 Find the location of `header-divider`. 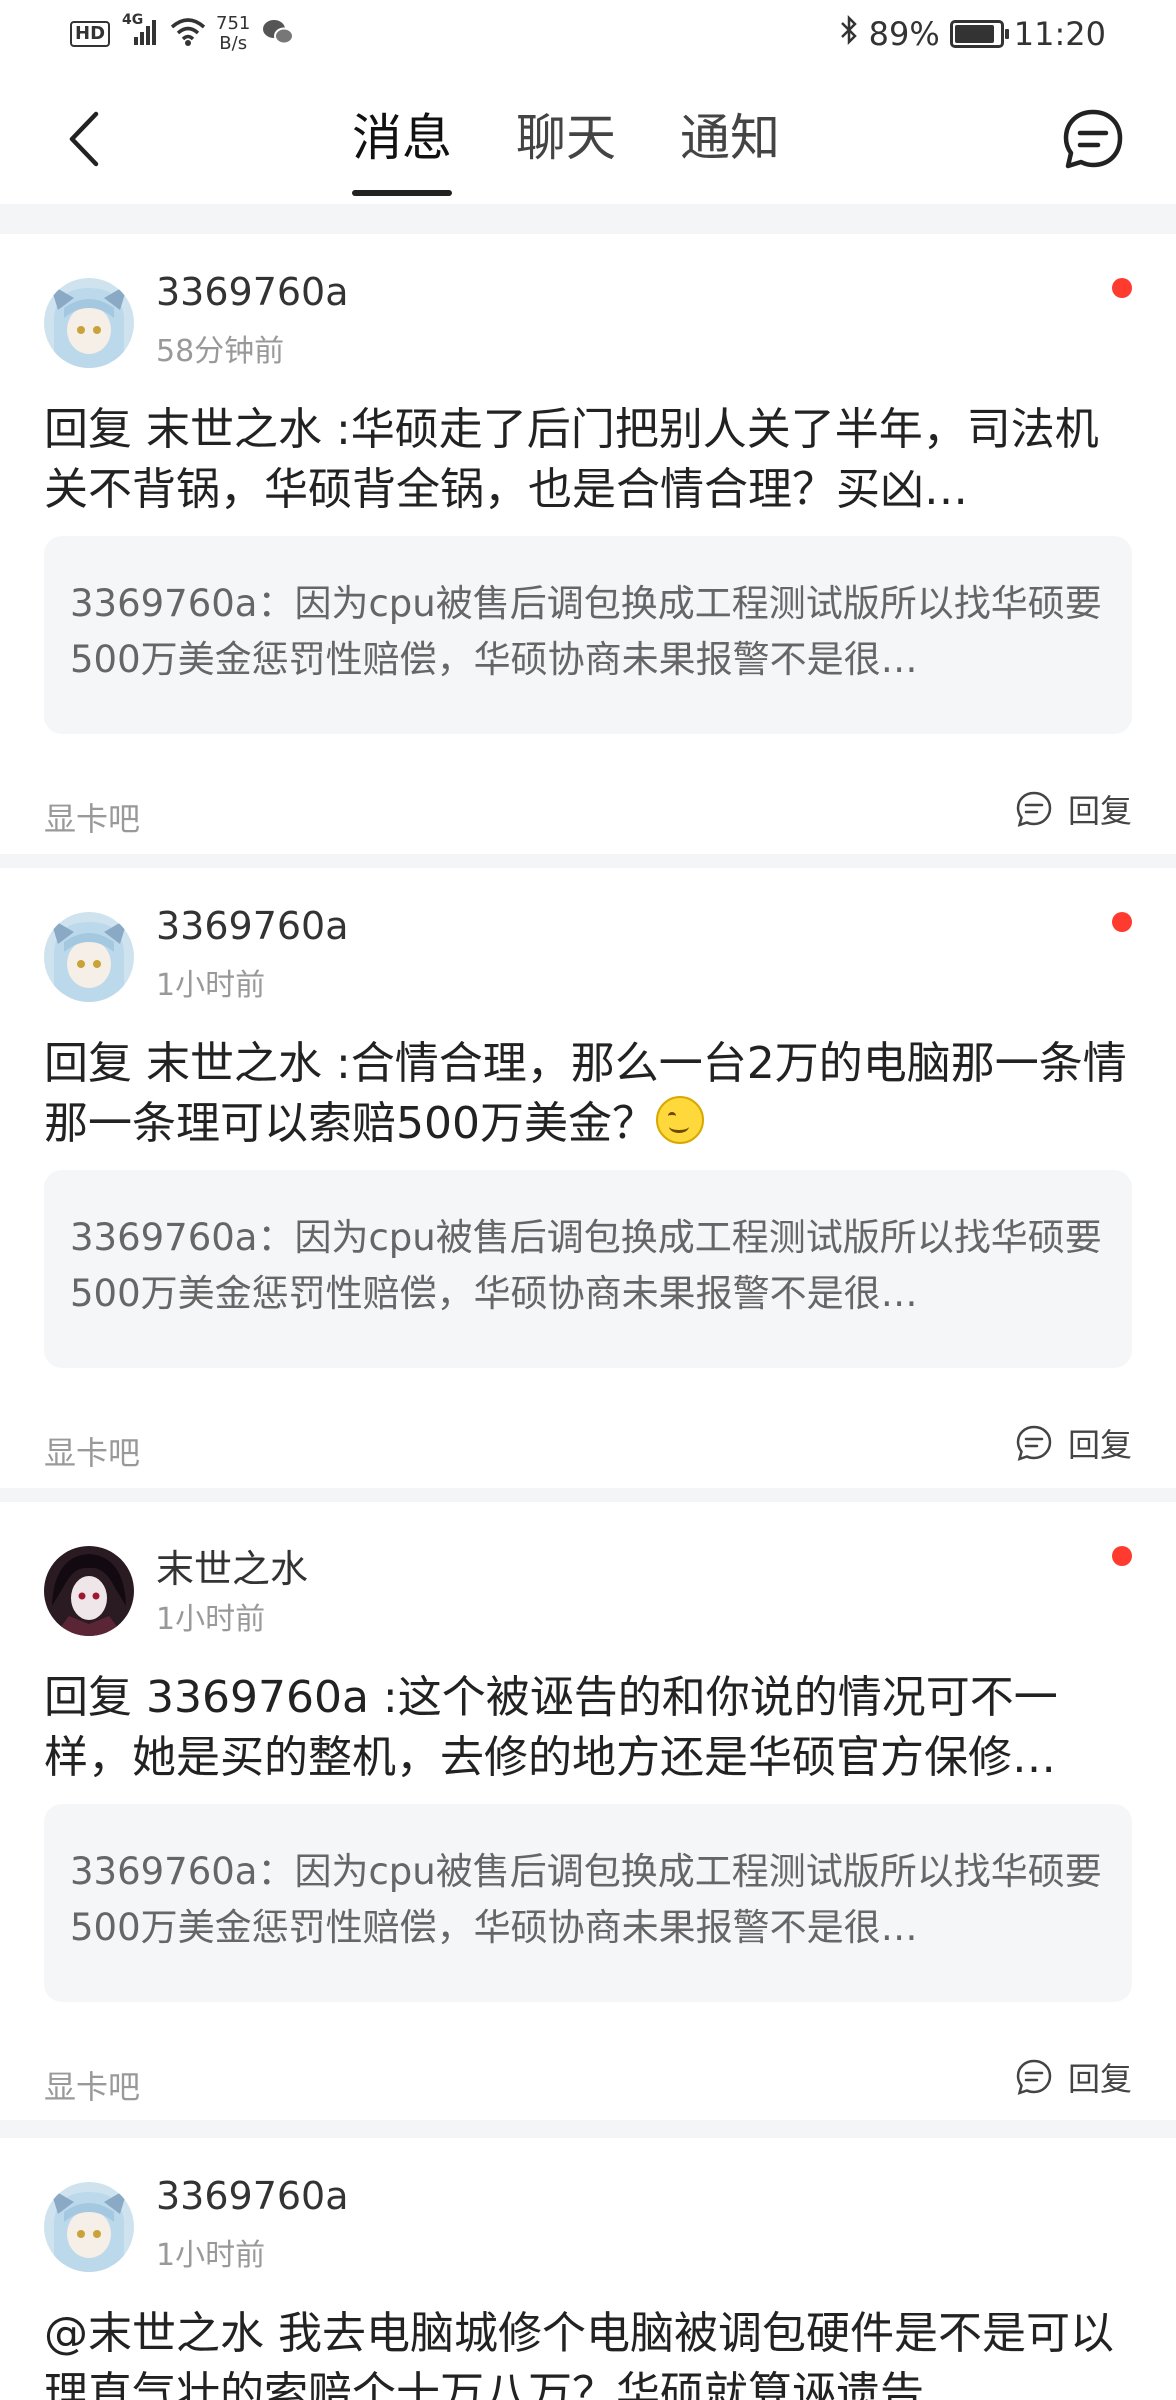

header-divider is located at coordinates (588, 219).